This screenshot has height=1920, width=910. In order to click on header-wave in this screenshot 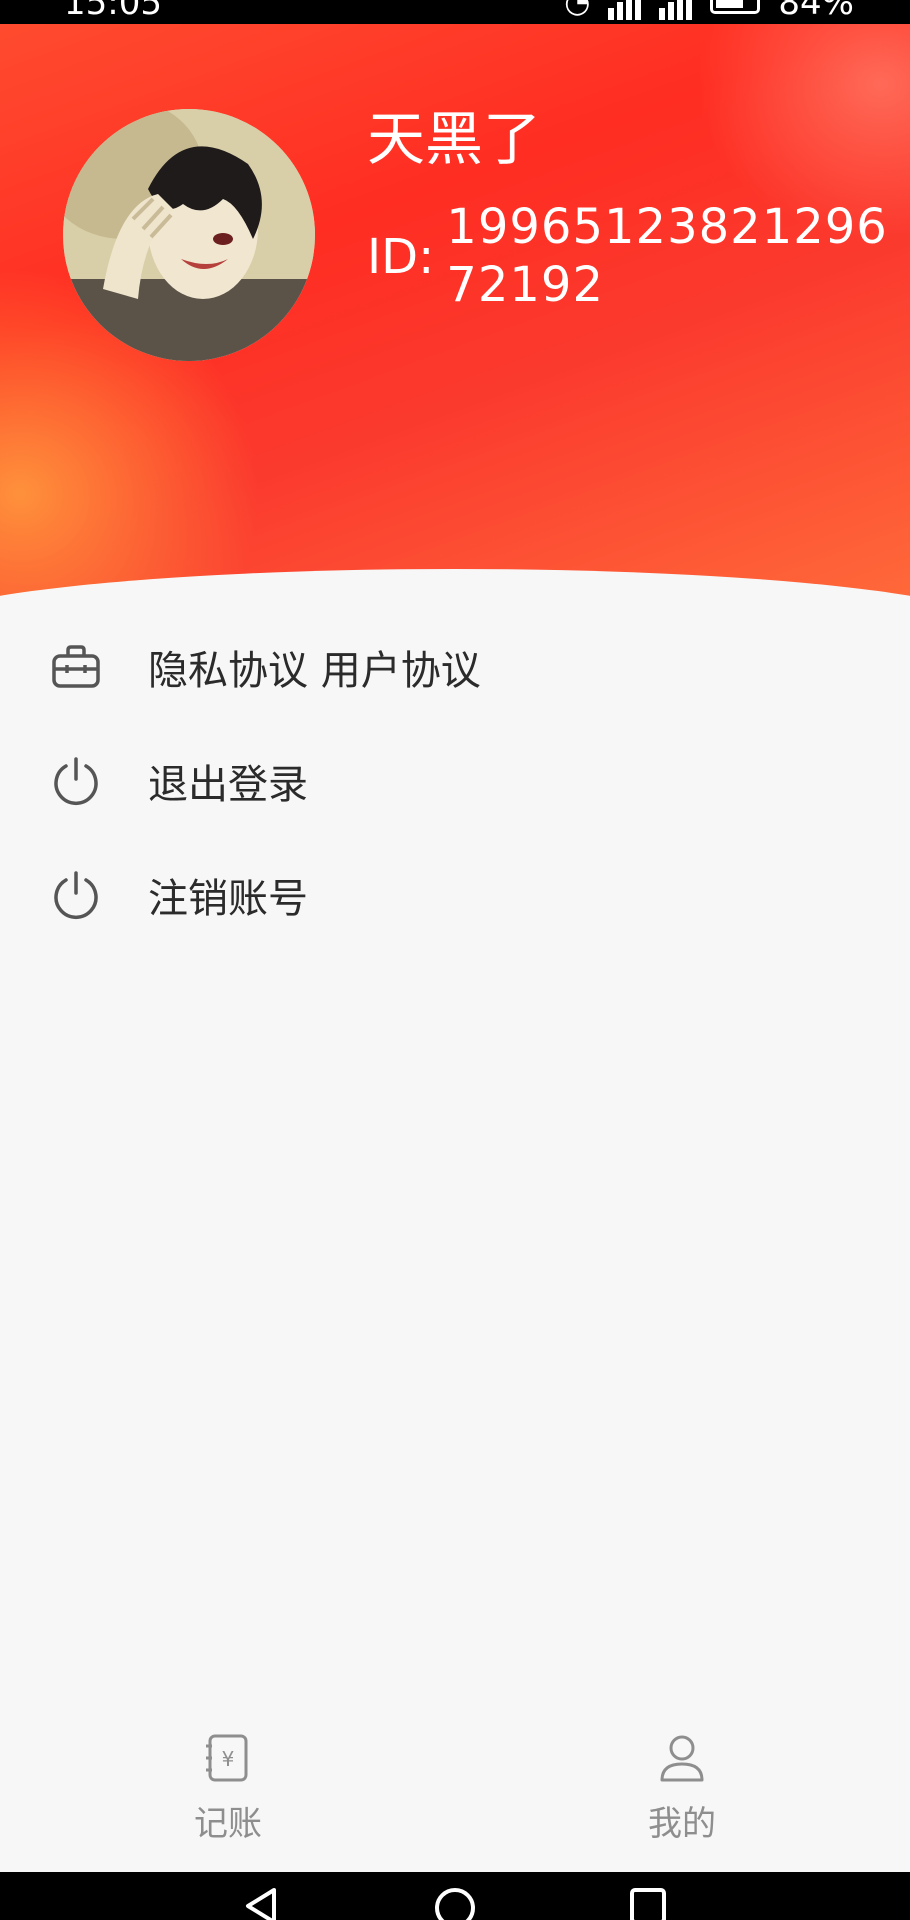, I will do `click(455, 588)`.